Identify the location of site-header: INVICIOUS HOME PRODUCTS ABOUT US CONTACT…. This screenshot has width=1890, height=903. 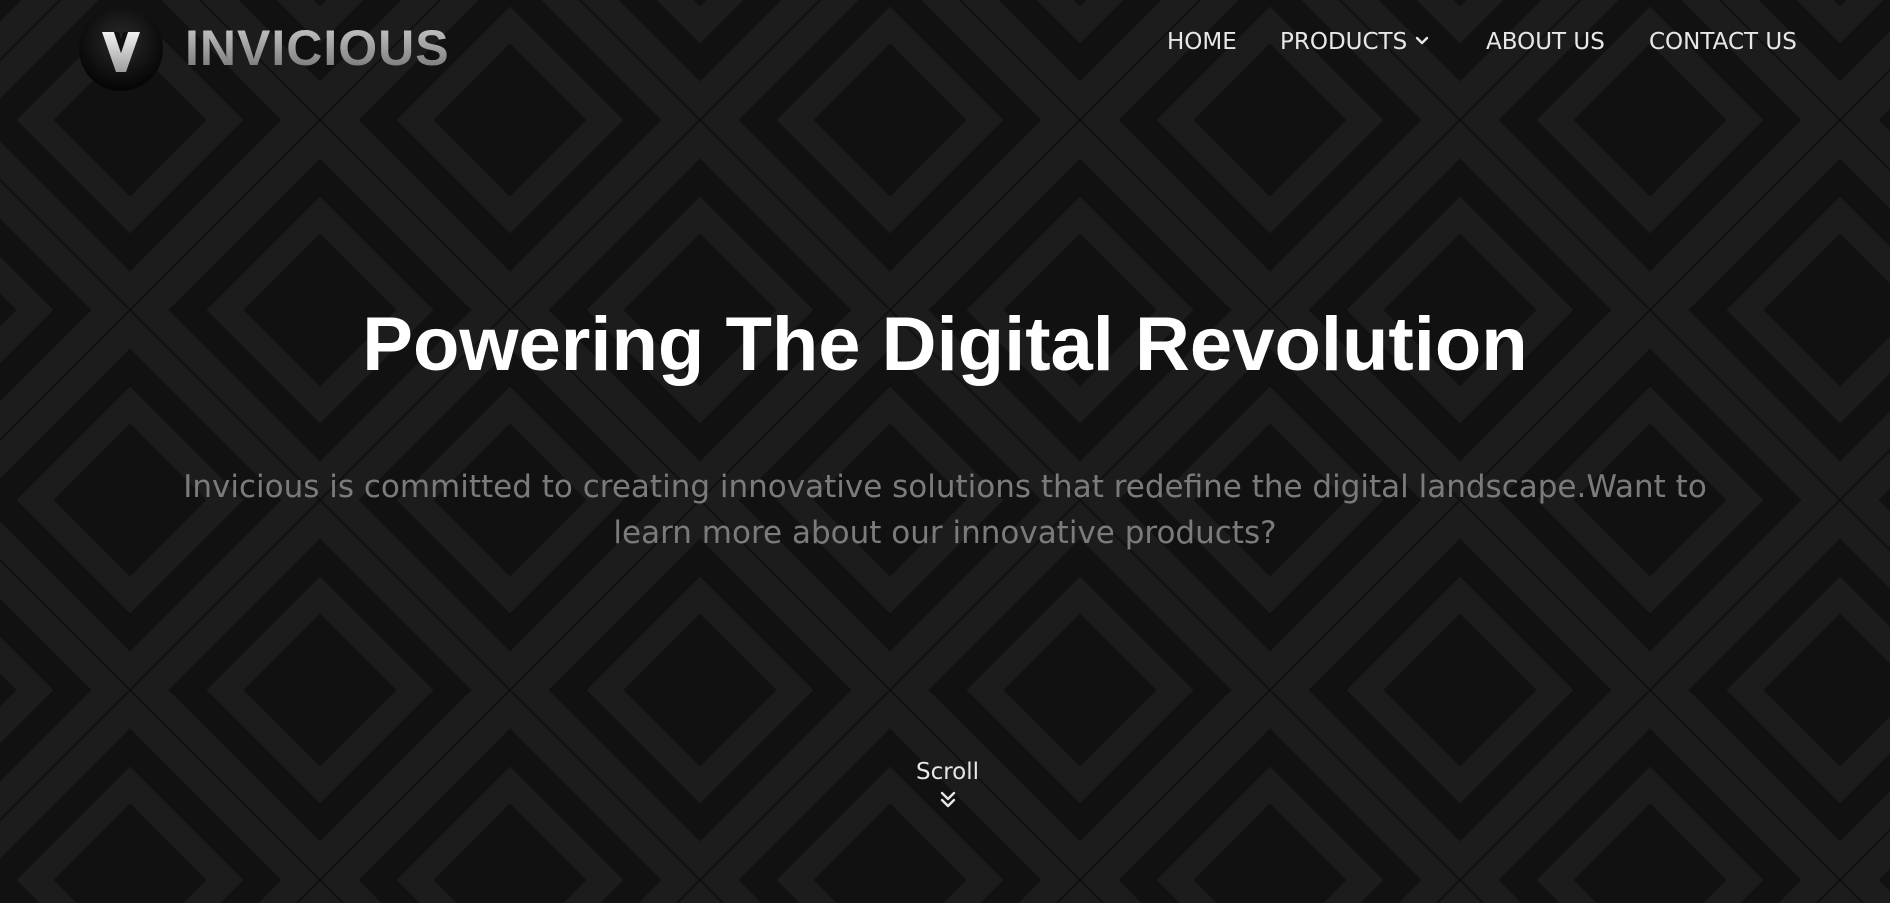
(945, 45).